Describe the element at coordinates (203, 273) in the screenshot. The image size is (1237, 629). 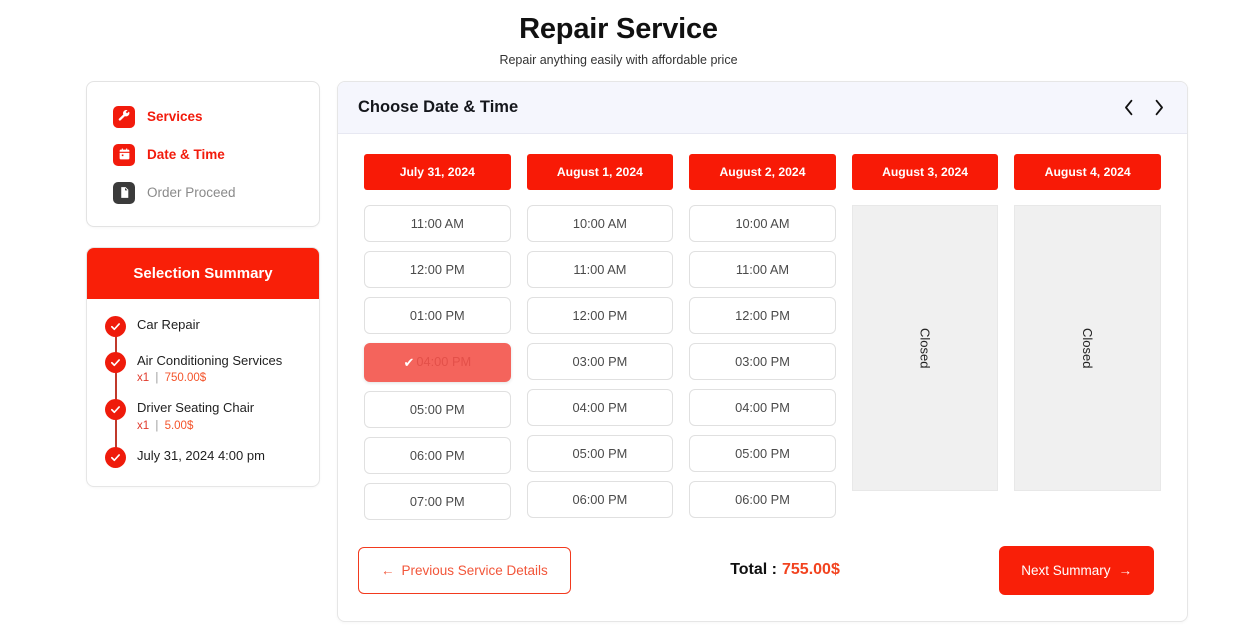
I see `selection-summary-title: Selection Summary` at that location.